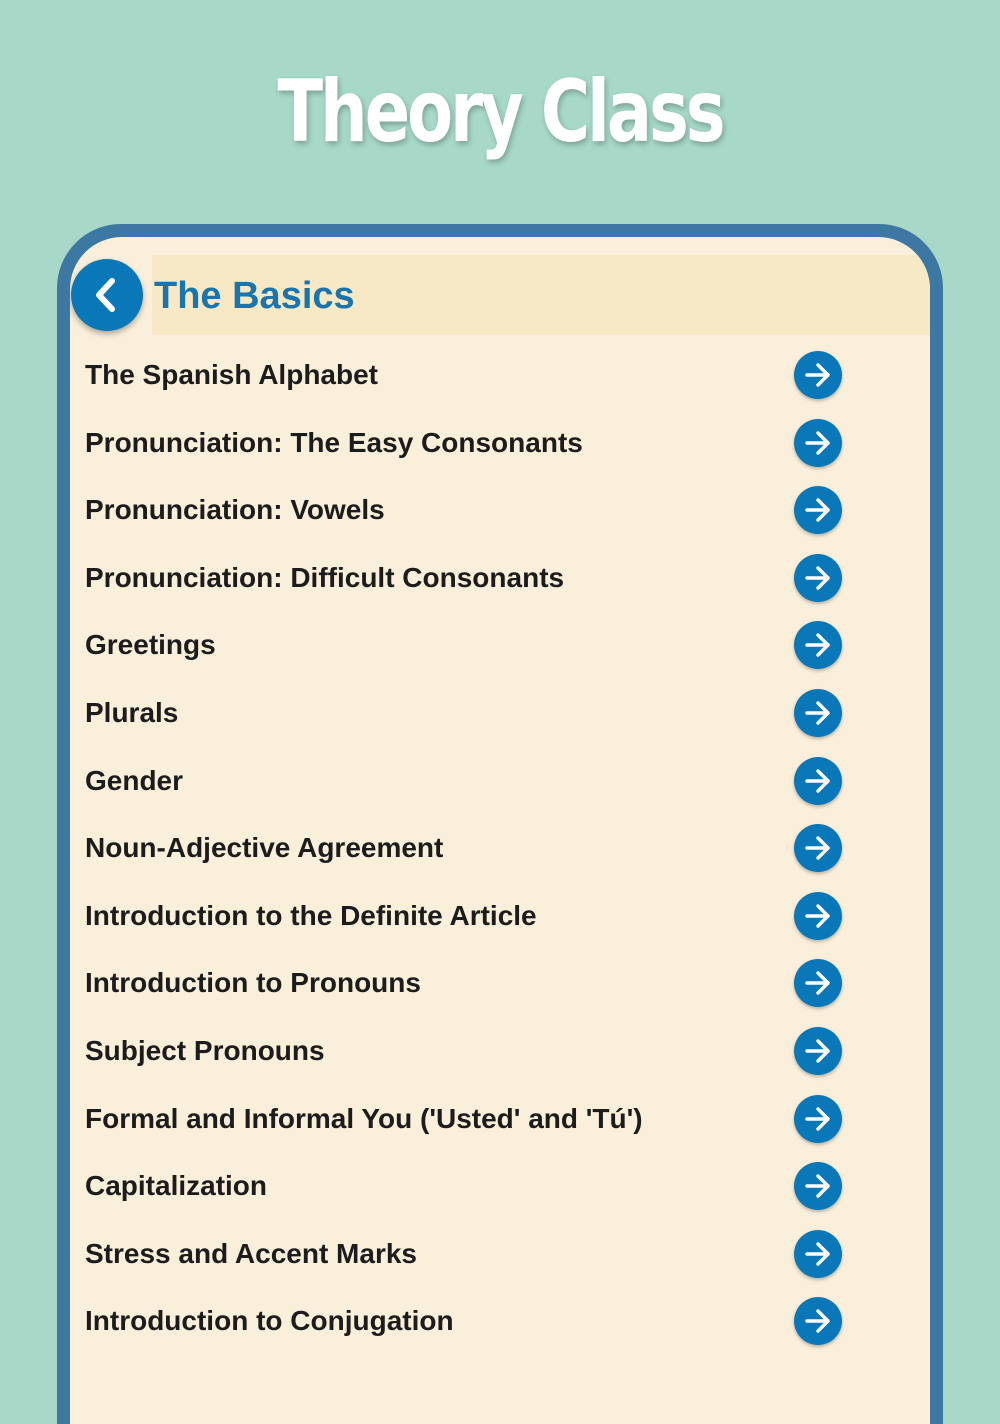 The image size is (1000, 1424). I want to click on lesson-row: Gender, so click(500, 781).